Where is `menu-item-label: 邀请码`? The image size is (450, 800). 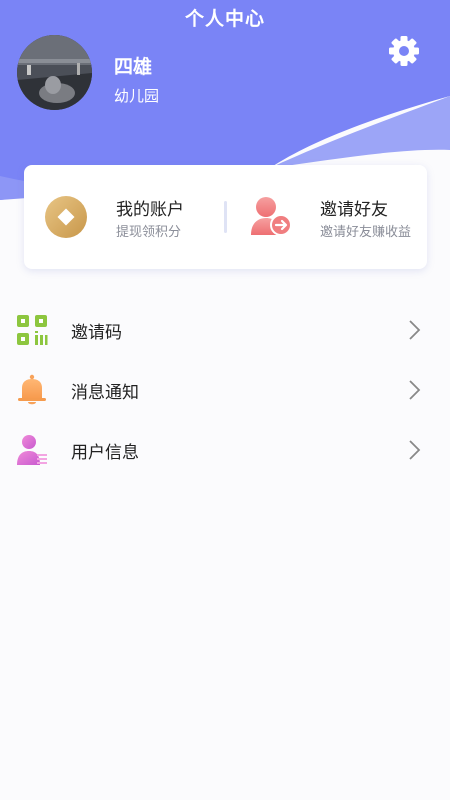
menu-item-label: 邀请码 is located at coordinates (96, 333).